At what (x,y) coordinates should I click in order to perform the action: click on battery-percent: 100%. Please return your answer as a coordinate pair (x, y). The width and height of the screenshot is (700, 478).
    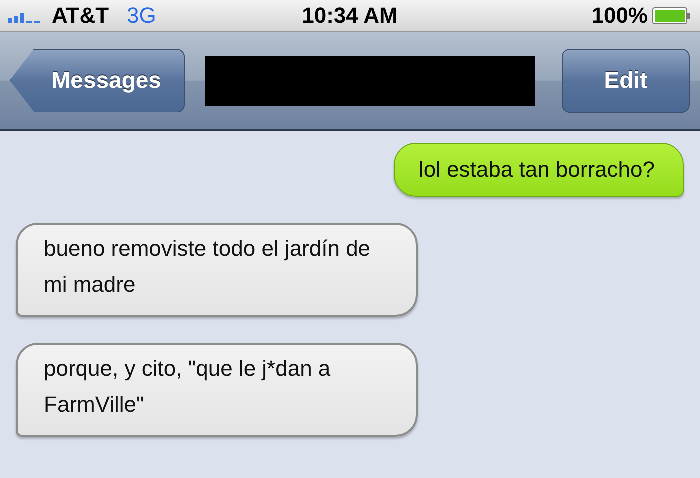
    Looking at the image, I should click on (620, 15).